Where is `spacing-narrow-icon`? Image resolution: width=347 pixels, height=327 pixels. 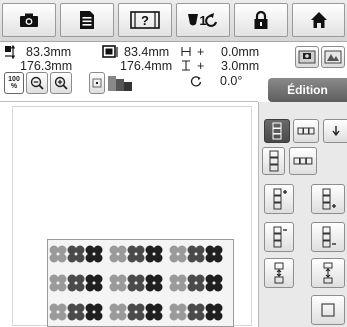
spacing-narrow-icon is located at coordinates (279, 273).